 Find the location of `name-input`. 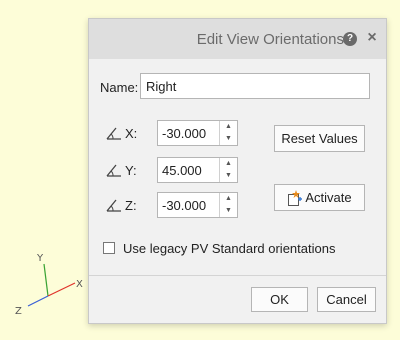

name-input is located at coordinates (255, 86).